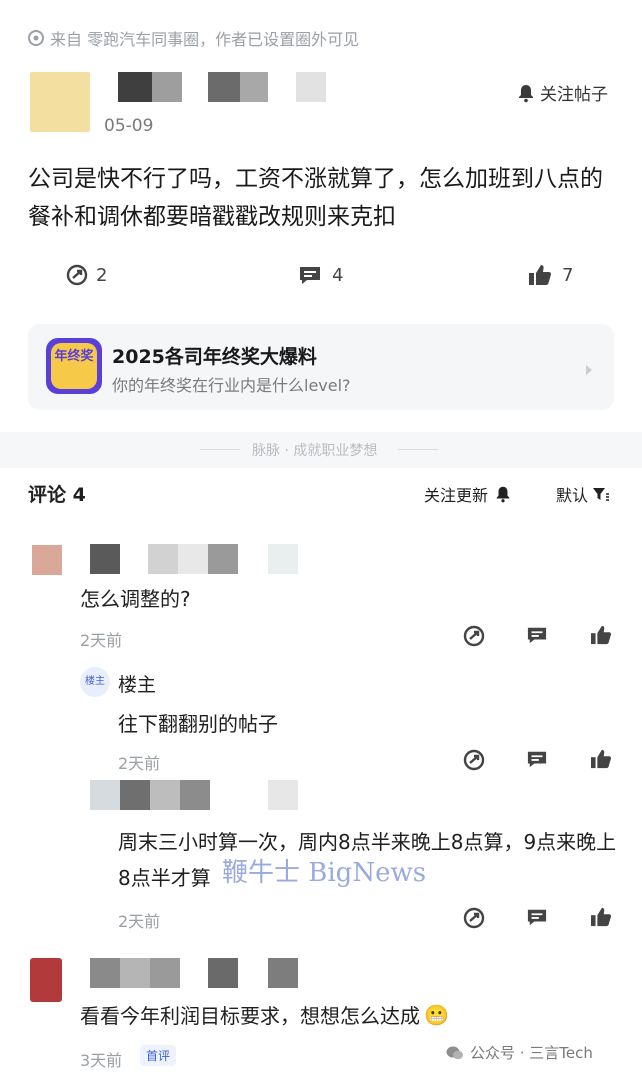 This screenshot has height=1088, width=642. What do you see at coordinates (205, 39) in the screenshot?
I see `post-source-text: 来自 零跑汽车同事圈，作者已设置圈外可见` at bounding box center [205, 39].